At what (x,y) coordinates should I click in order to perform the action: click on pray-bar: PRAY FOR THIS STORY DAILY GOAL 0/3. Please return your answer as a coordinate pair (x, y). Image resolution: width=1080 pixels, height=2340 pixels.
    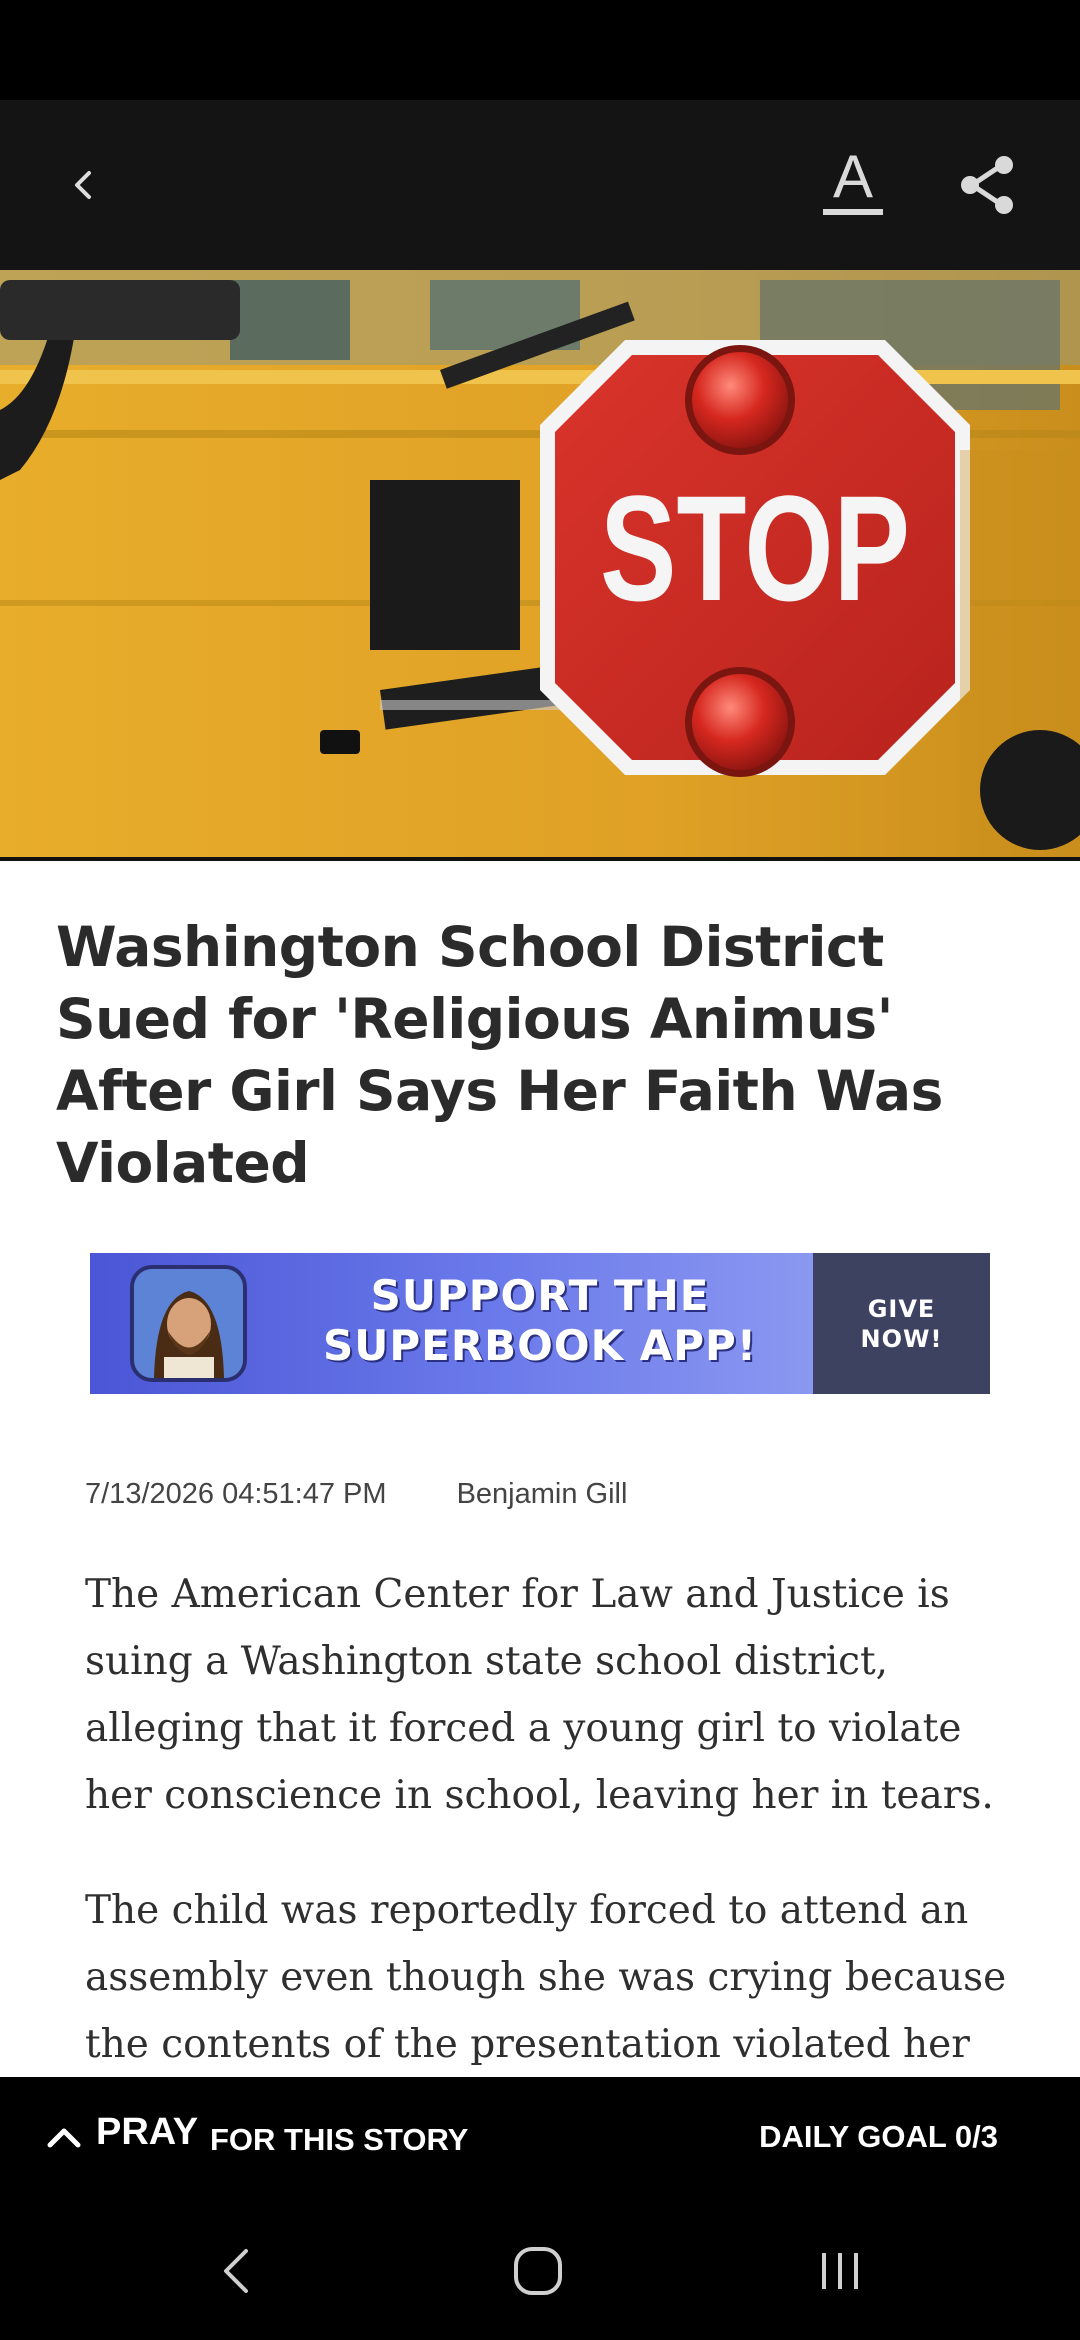
    Looking at the image, I should click on (540, 2139).